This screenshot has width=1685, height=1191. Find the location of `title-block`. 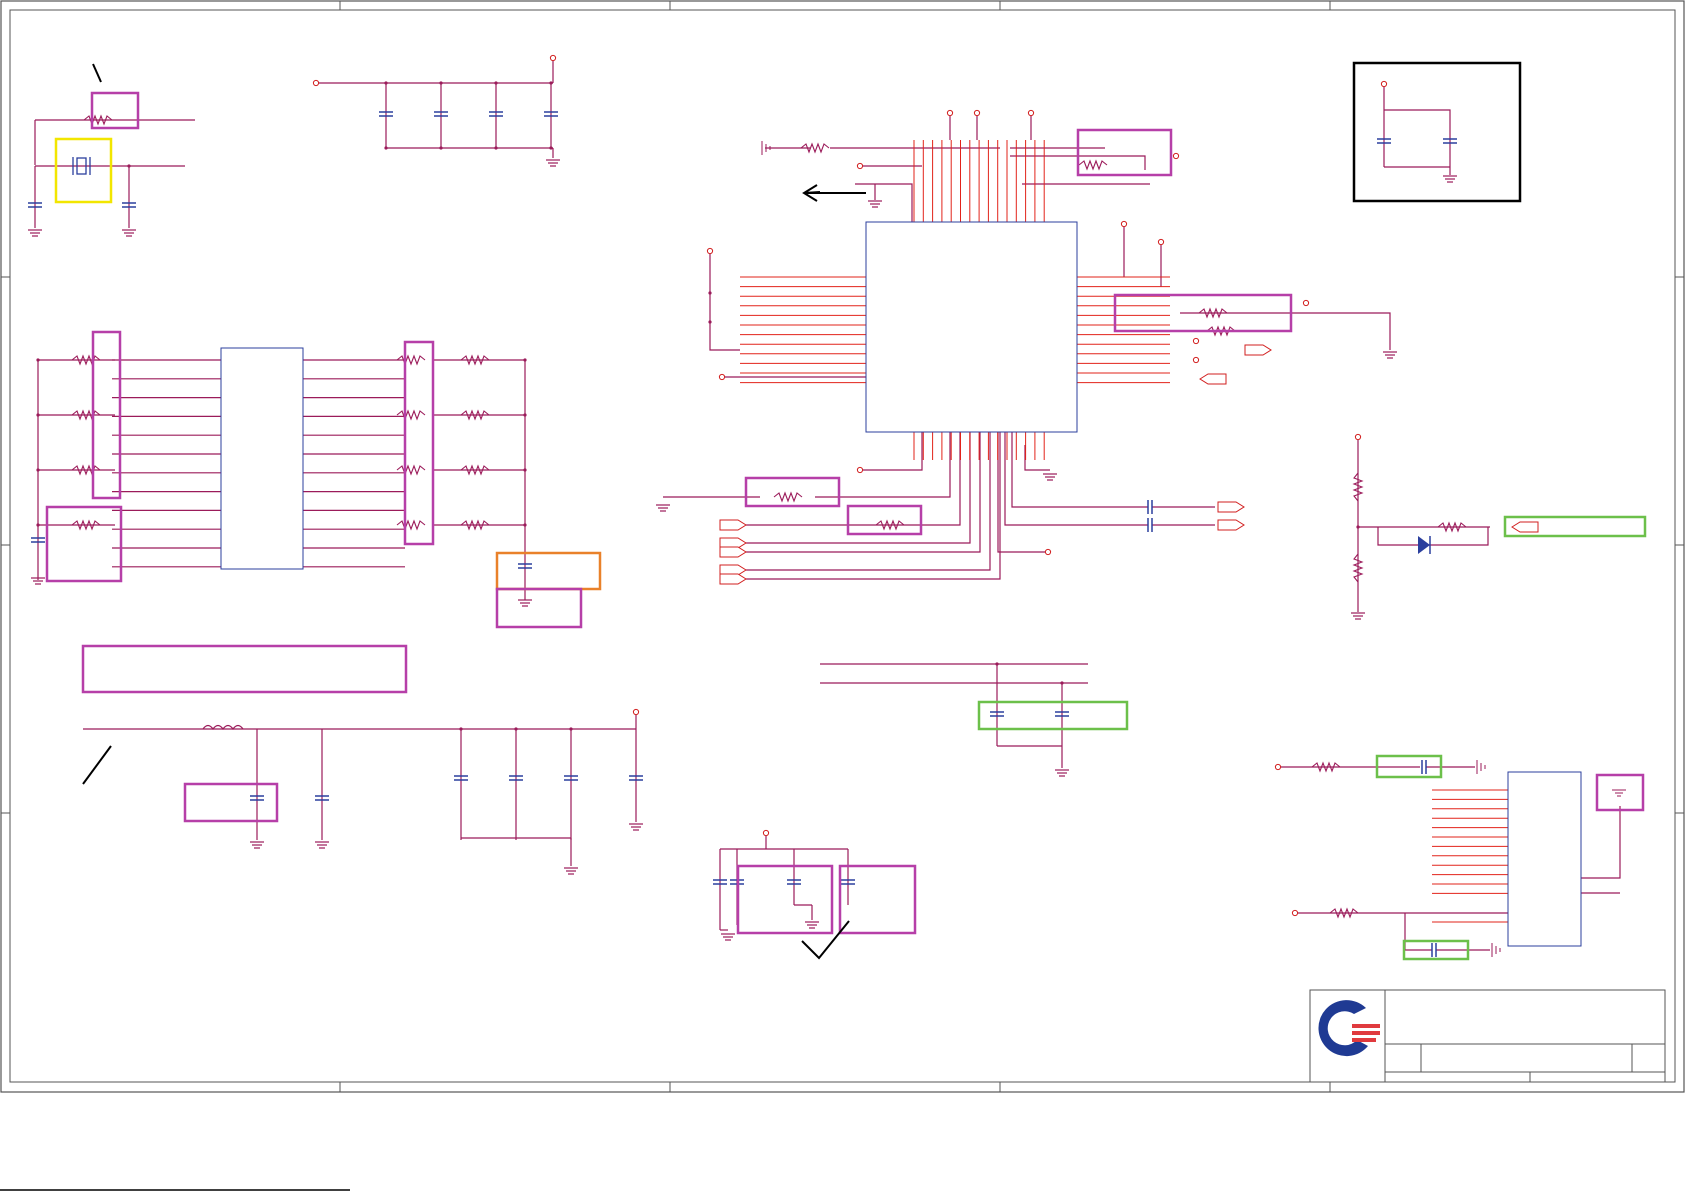

title-block is located at coordinates (1487, 1036).